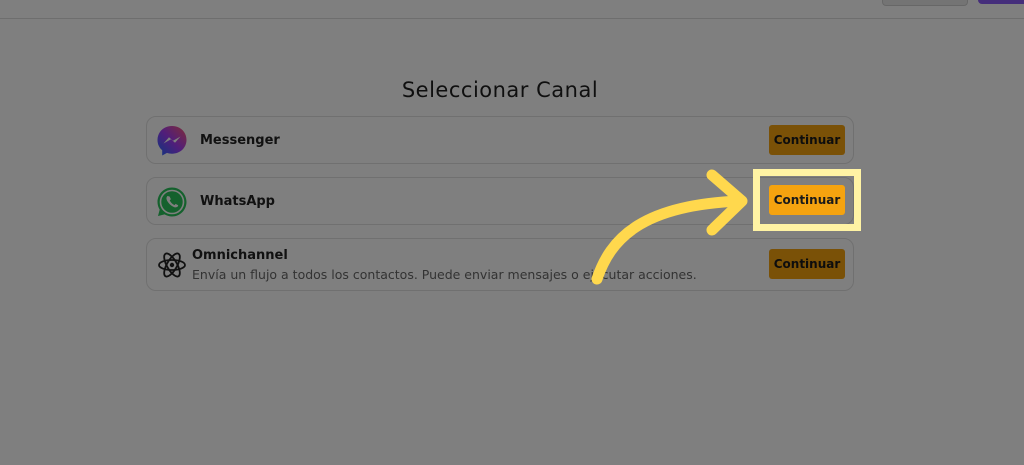  I want to click on pointer-arrow-icon, so click(669, 227).